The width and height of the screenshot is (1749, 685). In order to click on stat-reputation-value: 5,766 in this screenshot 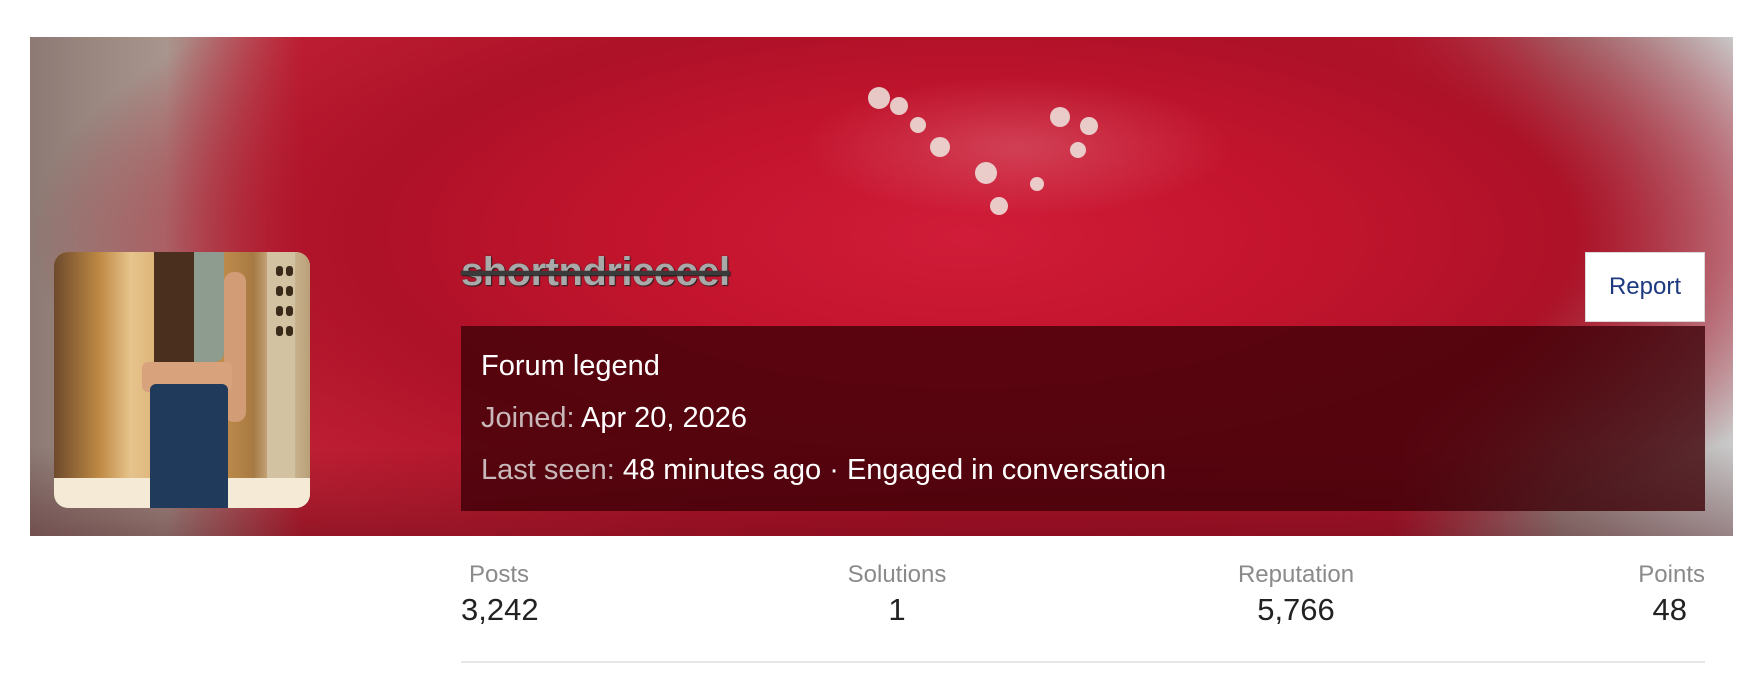, I will do `click(1296, 609)`.